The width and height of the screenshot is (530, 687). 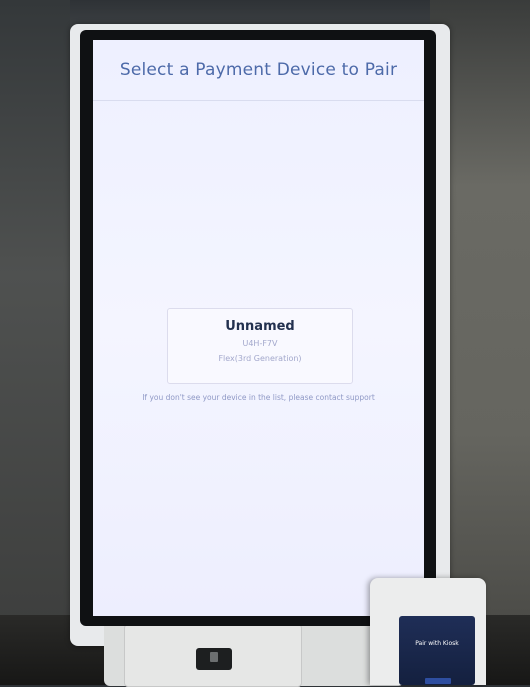 What do you see at coordinates (437, 650) in the screenshot?
I see `terminal-screen` at bounding box center [437, 650].